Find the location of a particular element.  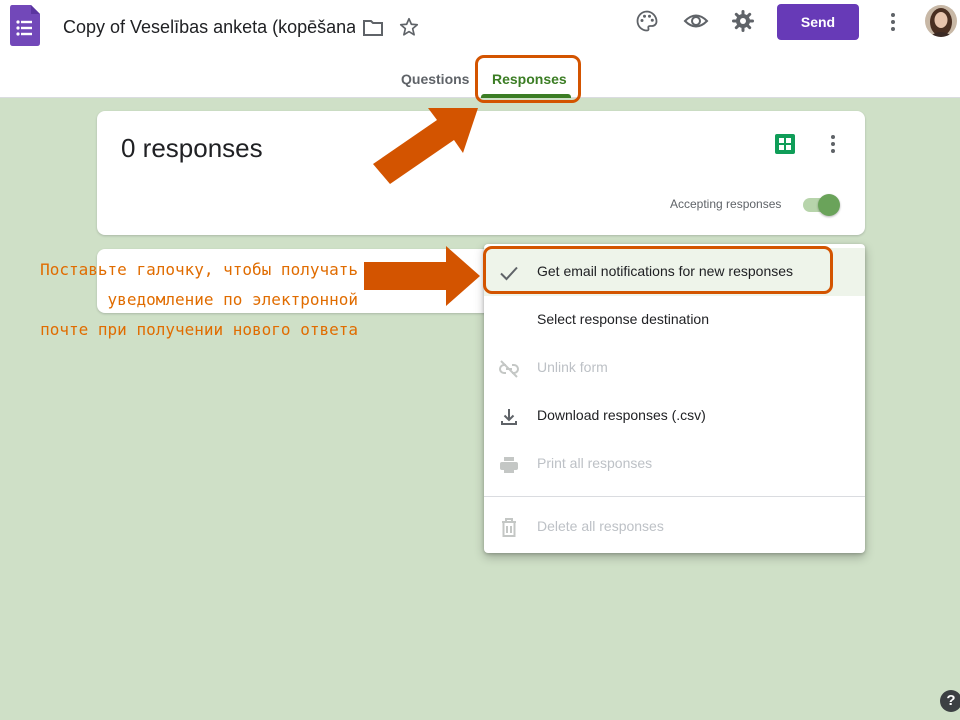

menu-item-response-destination: Select response destination is located at coordinates (674, 320).